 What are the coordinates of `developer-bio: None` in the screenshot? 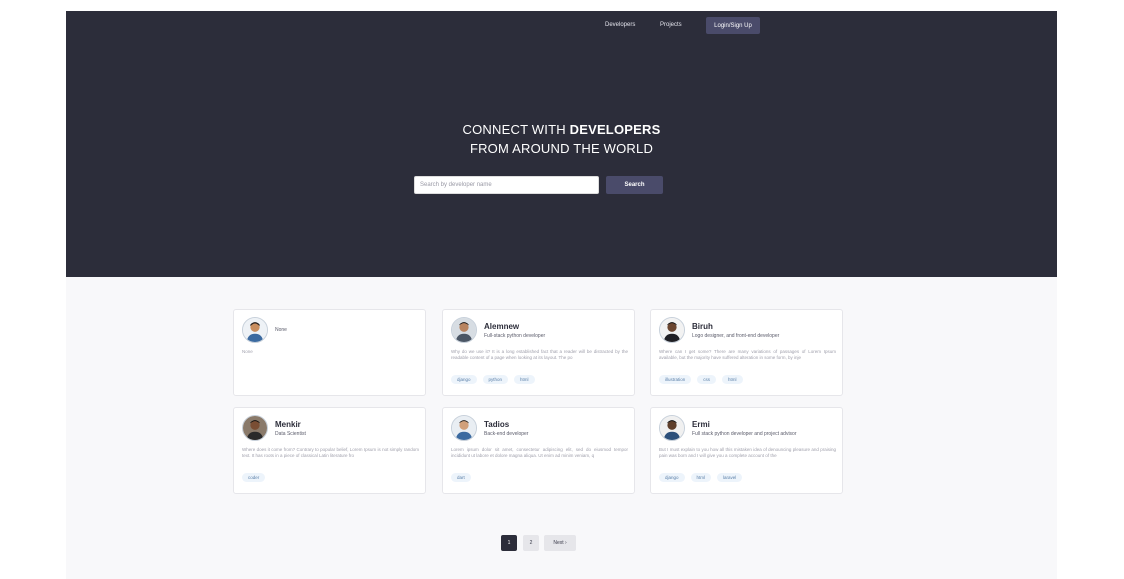 It's located at (247, 351).